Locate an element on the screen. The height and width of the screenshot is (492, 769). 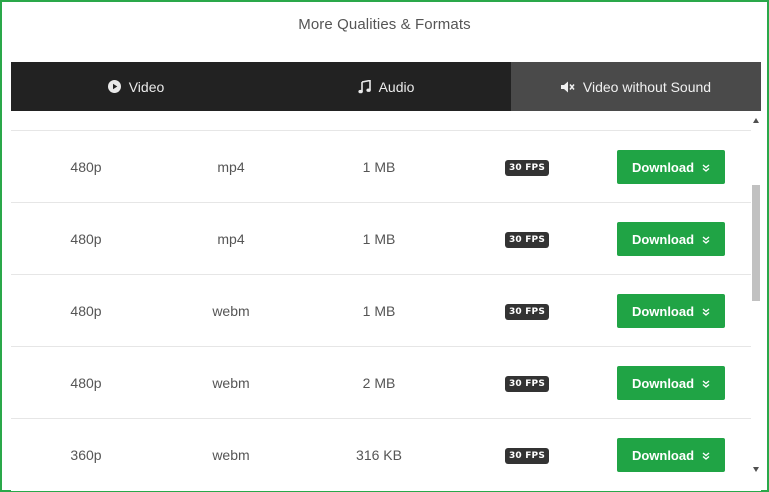
quality-cell: 360p is located at coordinates (86, 455).